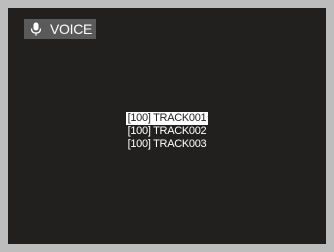 This screenshot has width=334, height=252. I want to click on track-item-3: [100] TRACK003, so click(167, 144).